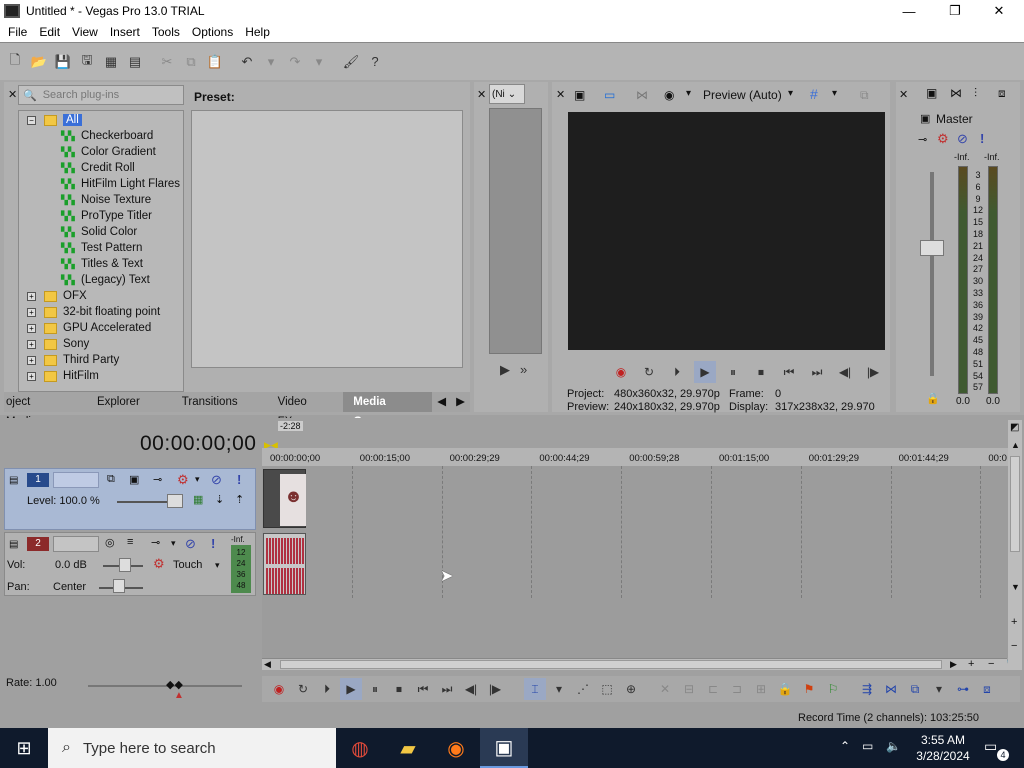 The height and width of the screenshot is (768, 1024). Describe the element at coordinates (191, 62) in the screenshot. I see `copy-icon: ⧉` at that location.